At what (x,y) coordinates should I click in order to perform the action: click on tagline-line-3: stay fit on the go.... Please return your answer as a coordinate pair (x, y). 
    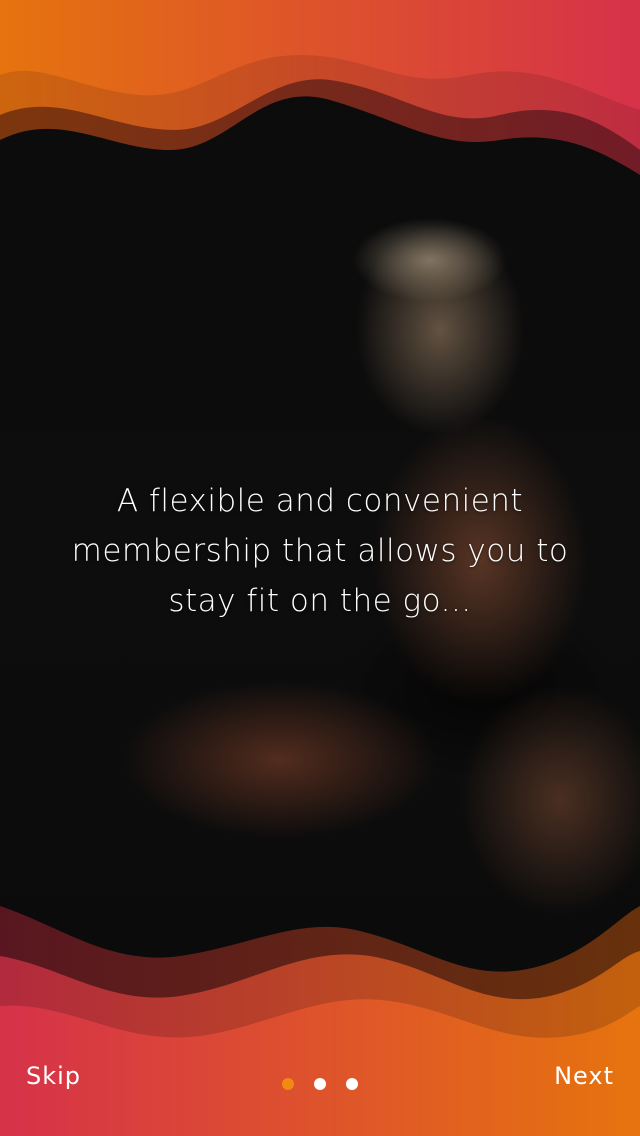
    Looking at the image, I should click on (320, 601).